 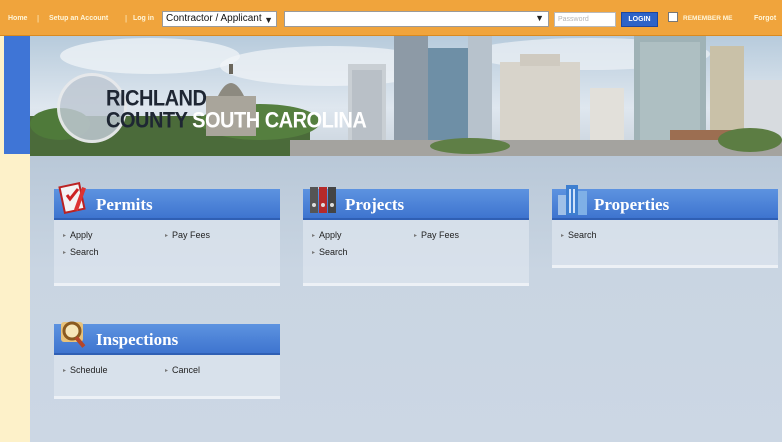 I want to click on inspections-schedule-link: Schedule, so click(x=85, y=370).